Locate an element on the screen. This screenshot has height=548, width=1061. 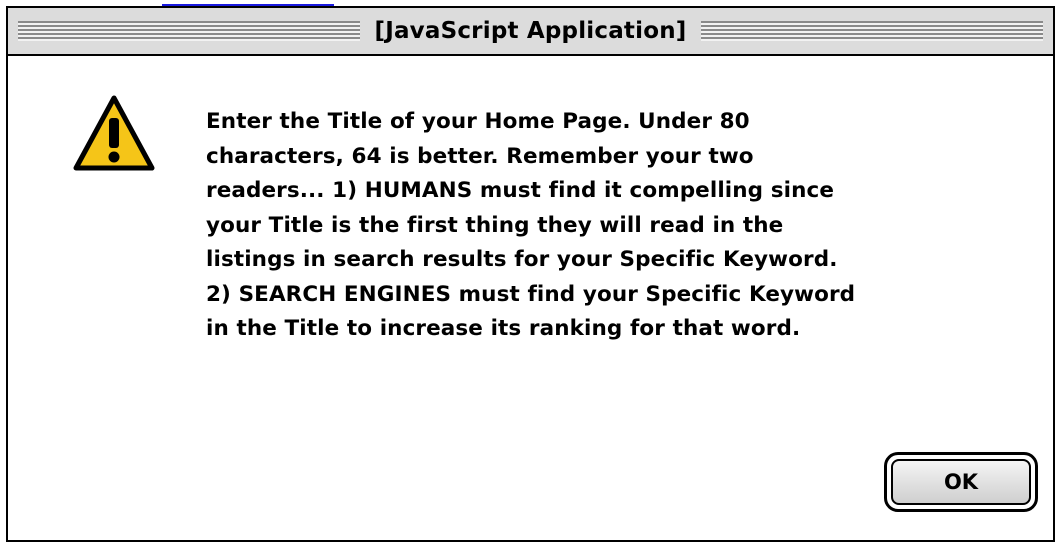
ok-button: OK is located at coordinates (961, 482).